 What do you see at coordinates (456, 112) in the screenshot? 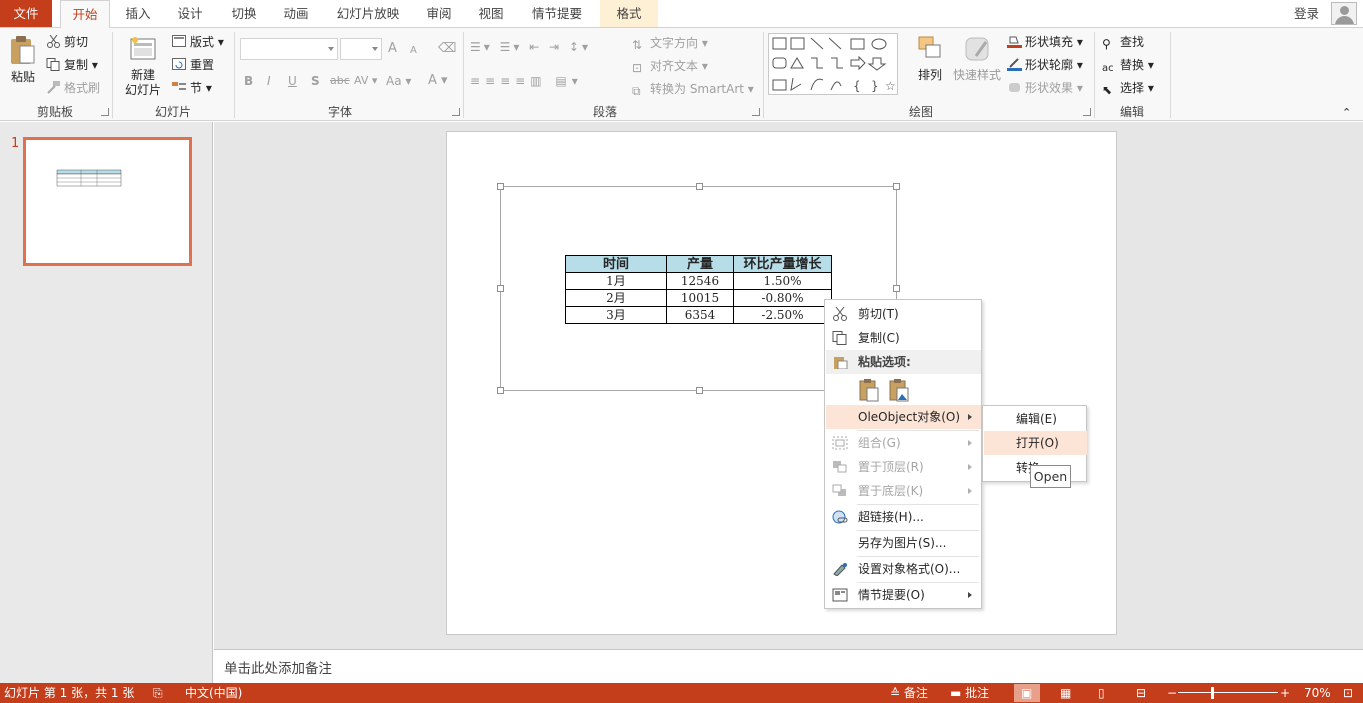
I see `font-launcher-icon` at bounding box center [456, 112].